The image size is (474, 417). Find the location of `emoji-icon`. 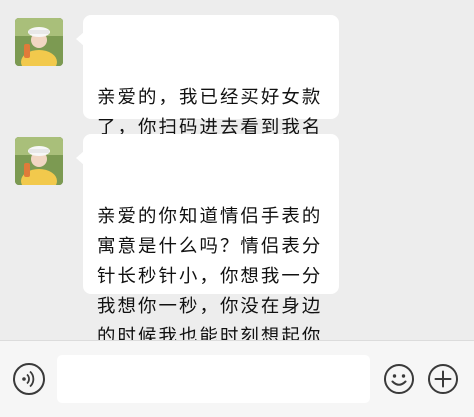

emoji-icon is located at coordinates (399, 379).